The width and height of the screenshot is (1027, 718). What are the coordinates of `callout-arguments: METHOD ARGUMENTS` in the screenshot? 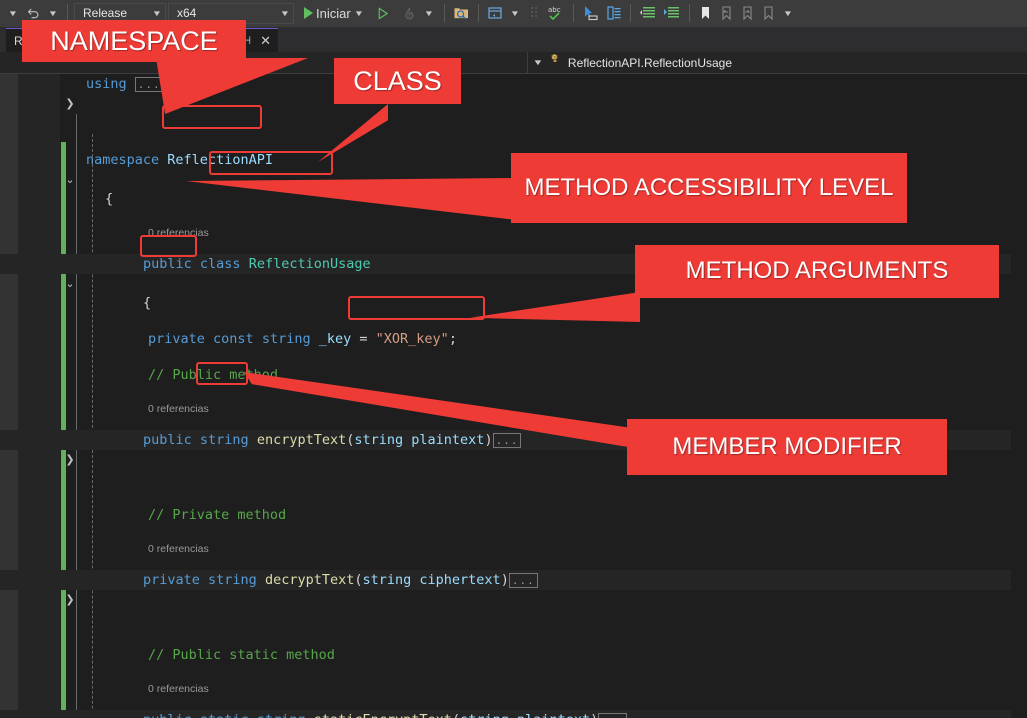 It's located at (817, 271).